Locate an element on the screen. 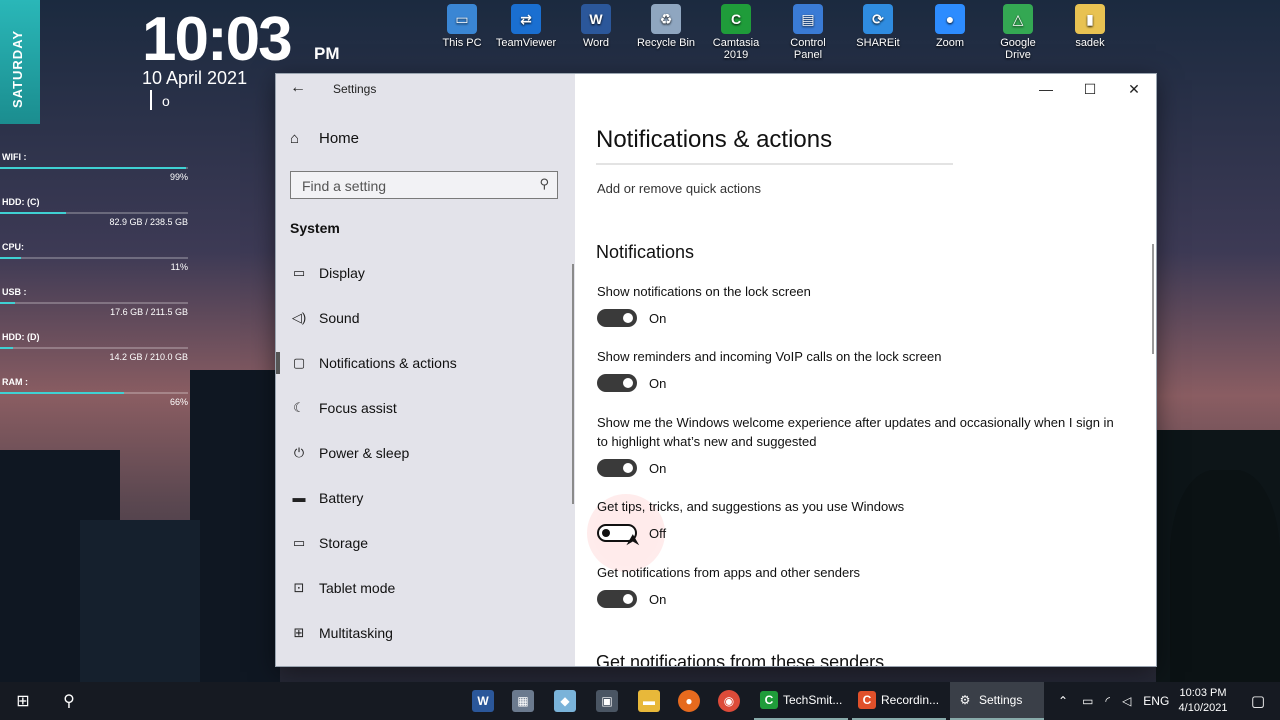 The image size is (1280, 720). title-divider is located at coordinates (774, 164).